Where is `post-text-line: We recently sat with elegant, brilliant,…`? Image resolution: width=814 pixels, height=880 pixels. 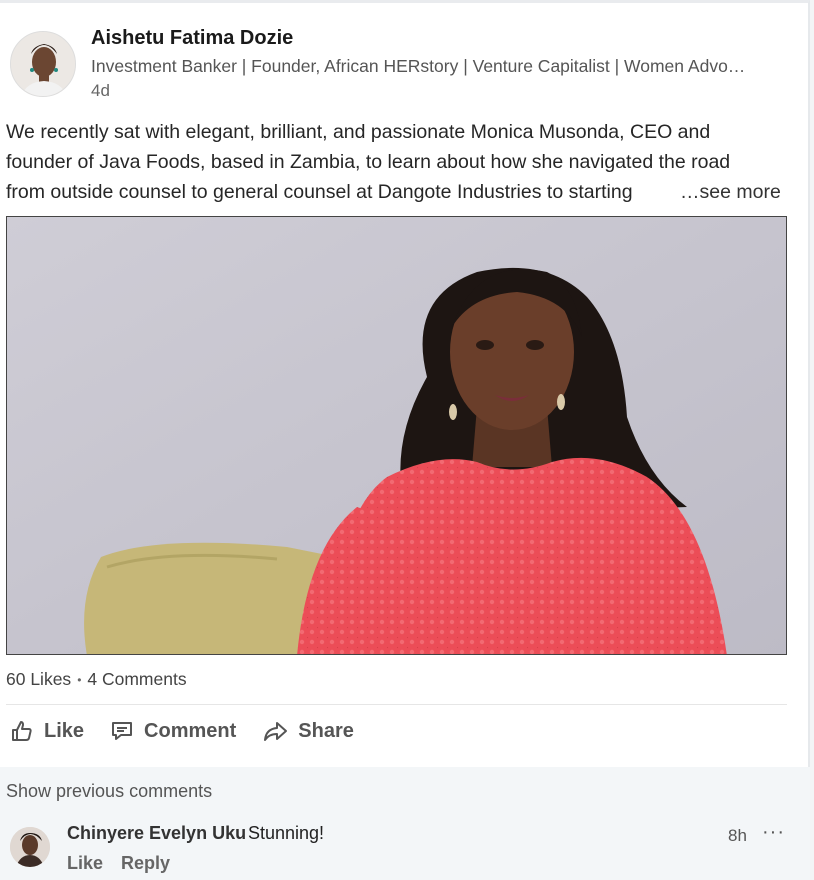
post-text-line: We recently sat with elegant, brilliant,… is located at coordinates (358, 132).